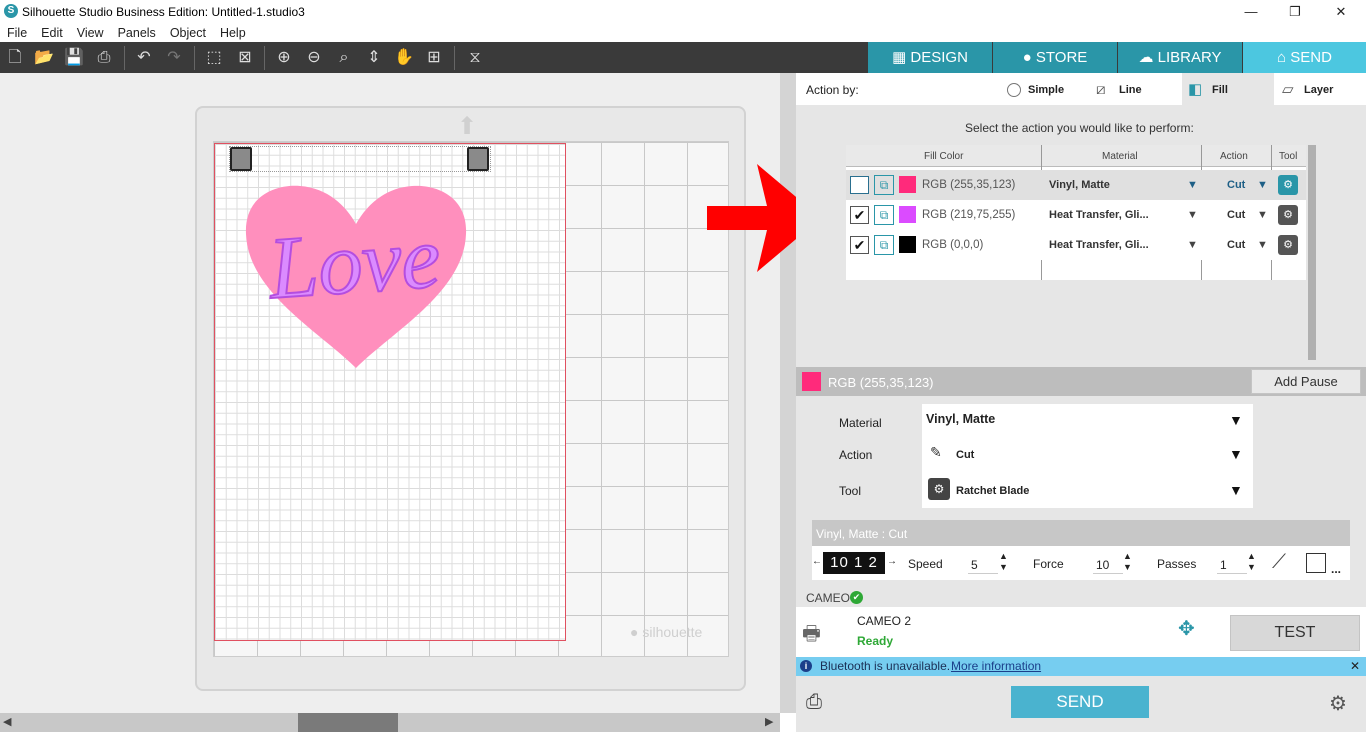 This screenshot has height=732, width=1366. What do you see at coordinates (144, 58) in the screenshot?
I see `undo-icon: ↶` at bounding box center [144, 58].